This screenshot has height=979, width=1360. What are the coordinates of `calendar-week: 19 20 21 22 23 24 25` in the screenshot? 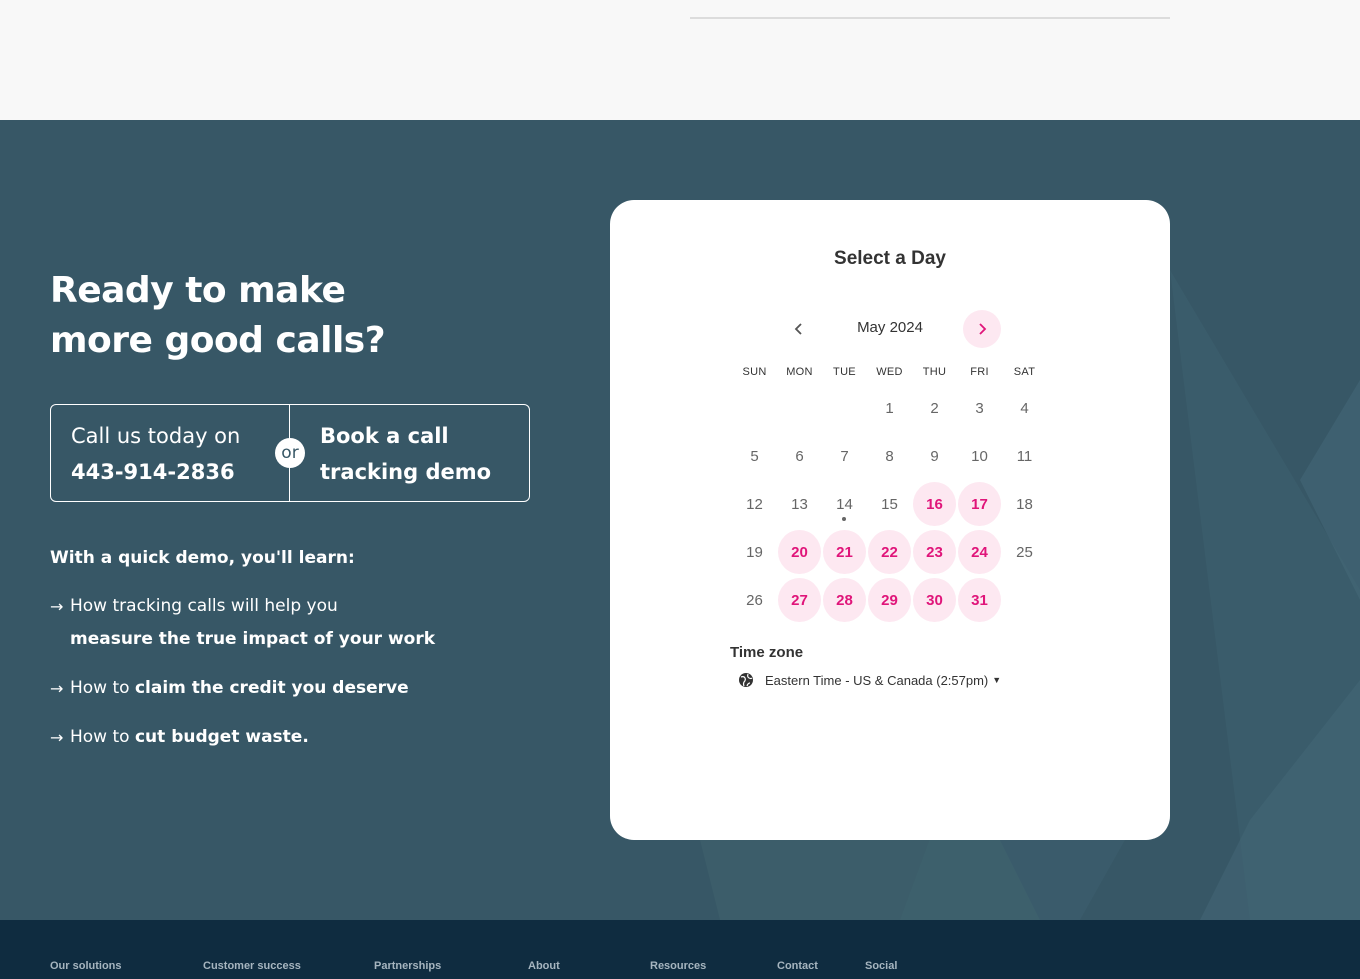 It's located at (889, 552).